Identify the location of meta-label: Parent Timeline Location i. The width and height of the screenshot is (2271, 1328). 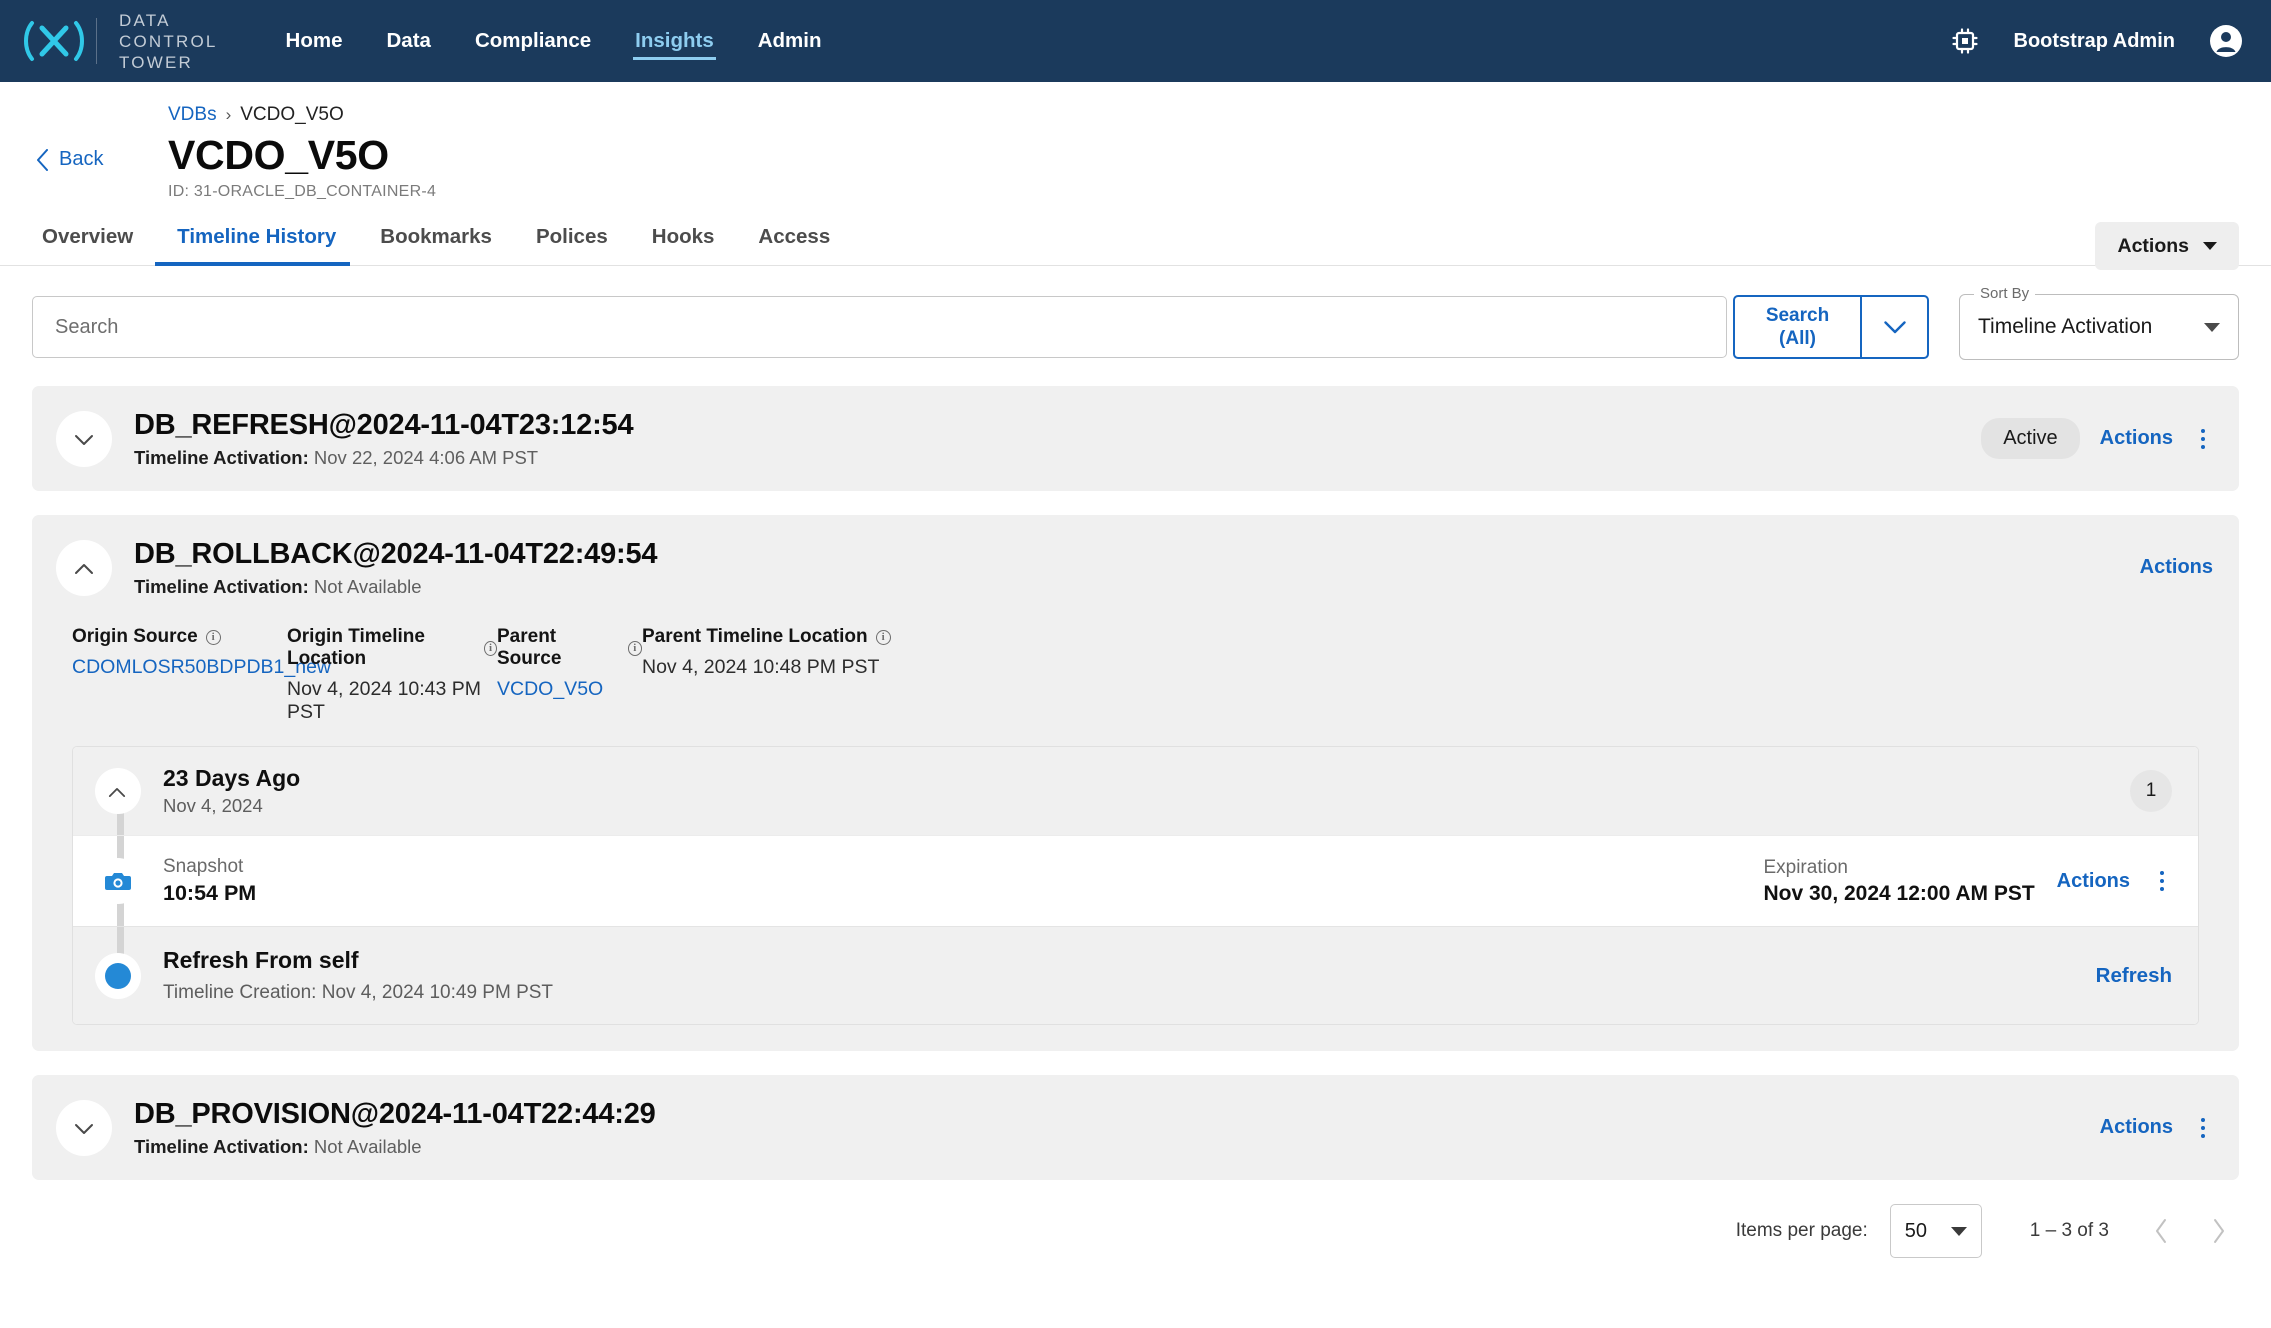
(772, 637).